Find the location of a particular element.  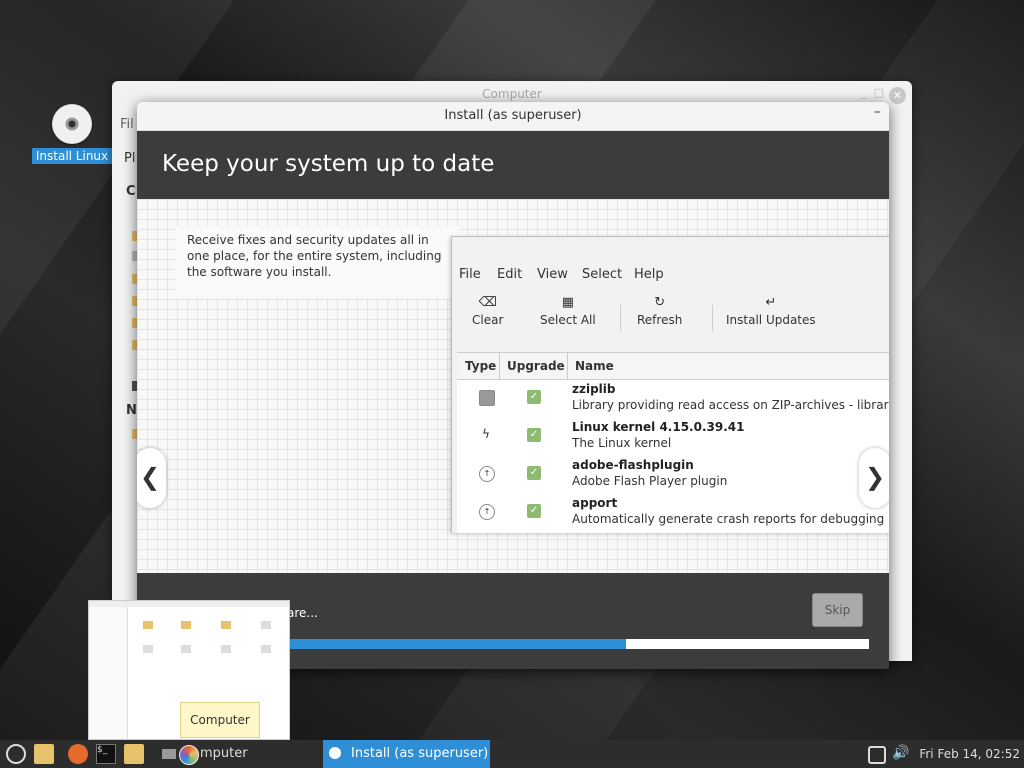

page-title: Keep your system up to date is located at coordinates (328, 164).